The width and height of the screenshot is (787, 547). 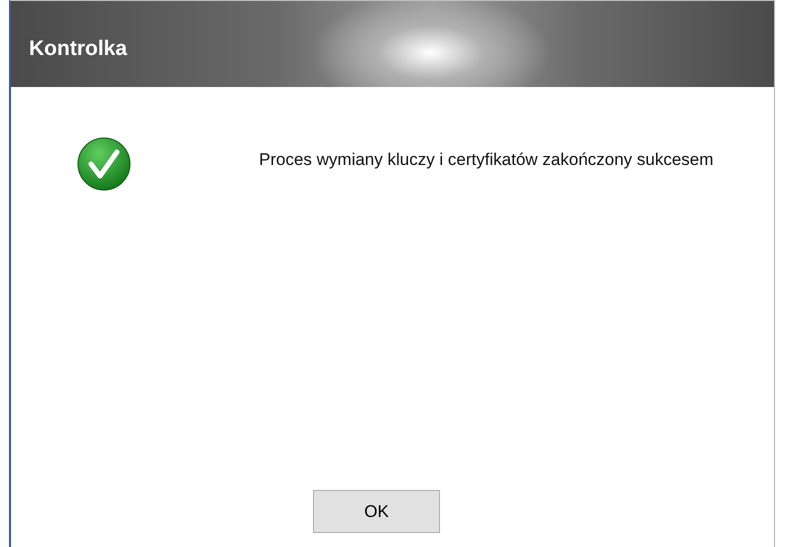 What do you see at coordinates (486, 160) in the screenshot?
I see `message-text: Proces wymiany kluczy i certyfikatów zakończony sukcesem` at bounding box center [486, 160].